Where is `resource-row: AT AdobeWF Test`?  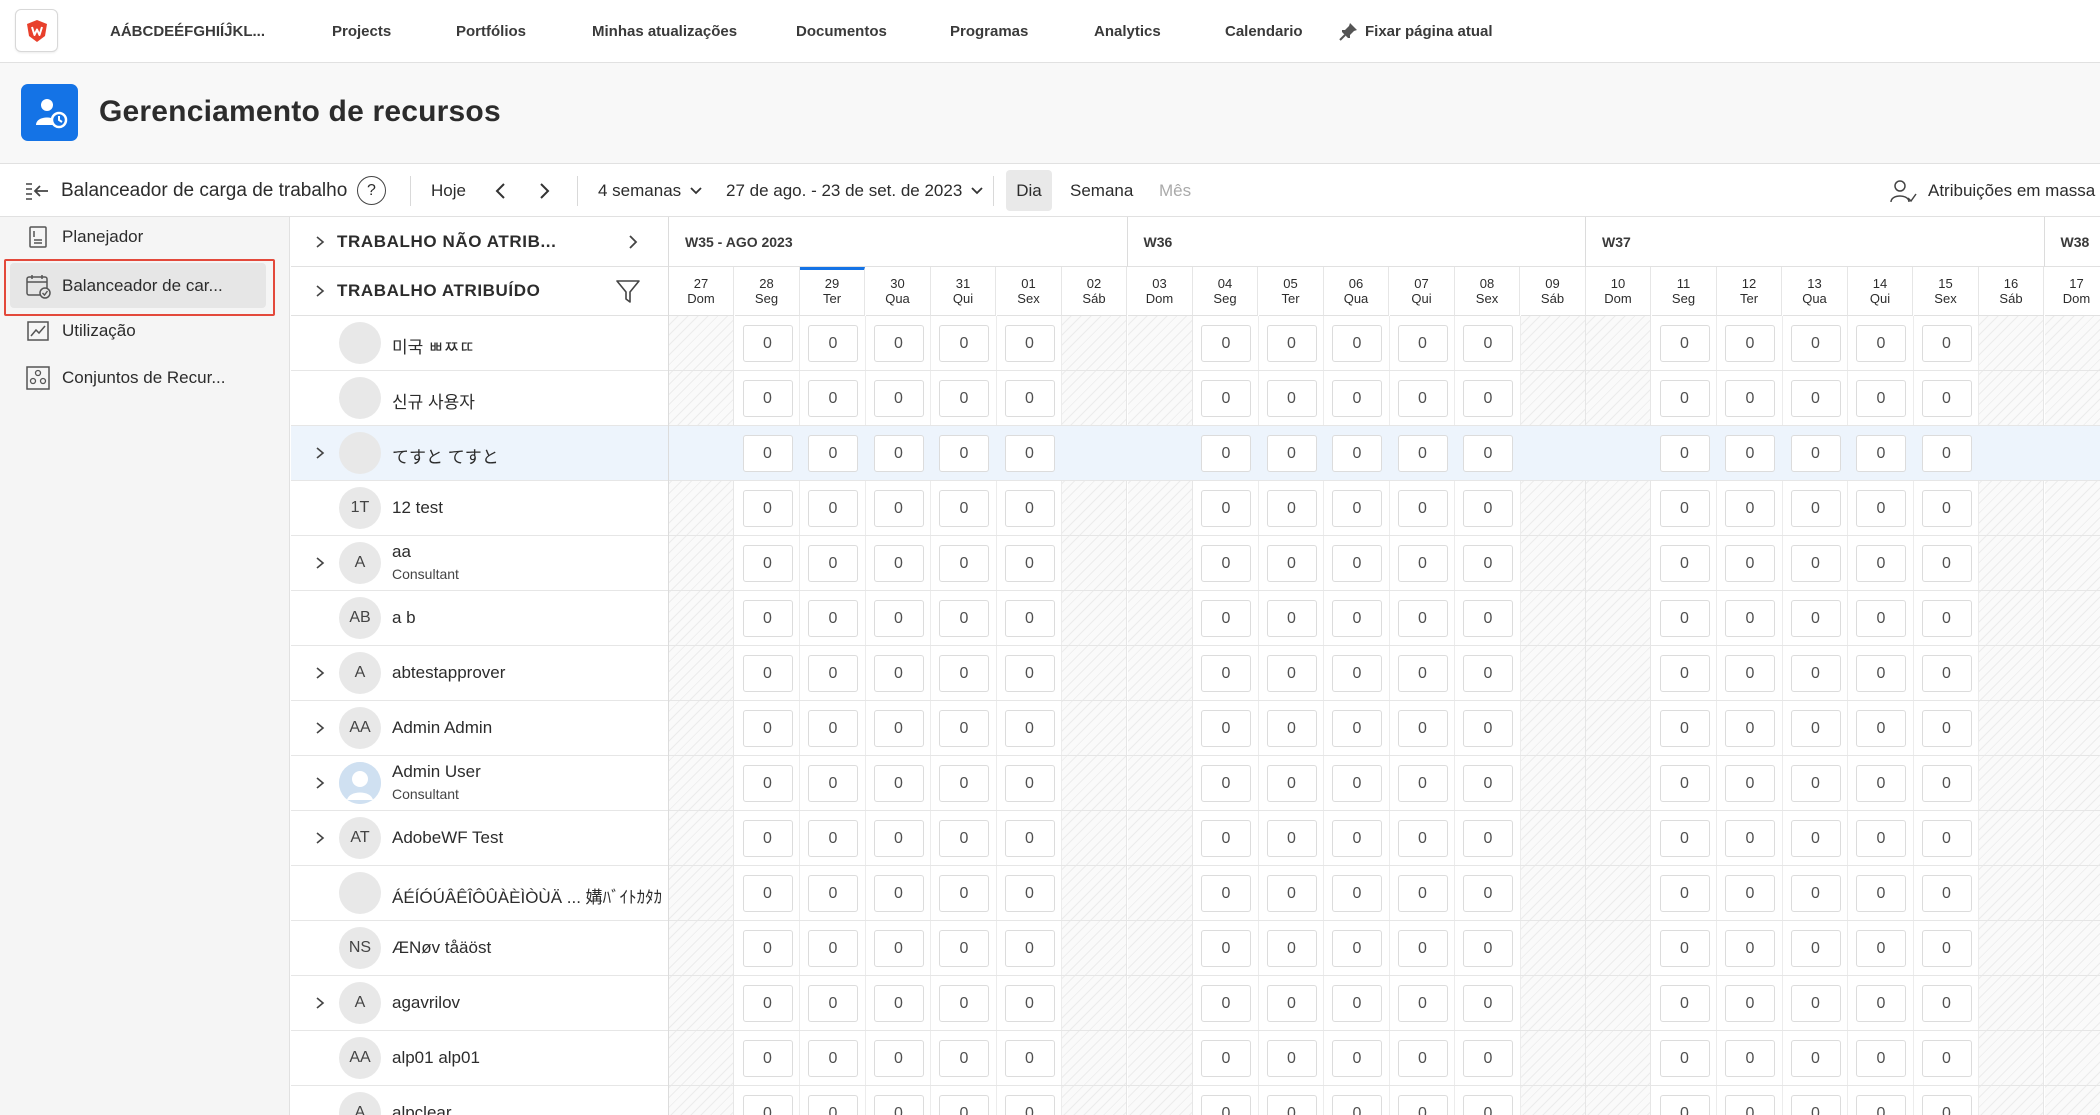 resource-row: AT AdobeWF Test is located at coordinates (479, 838).